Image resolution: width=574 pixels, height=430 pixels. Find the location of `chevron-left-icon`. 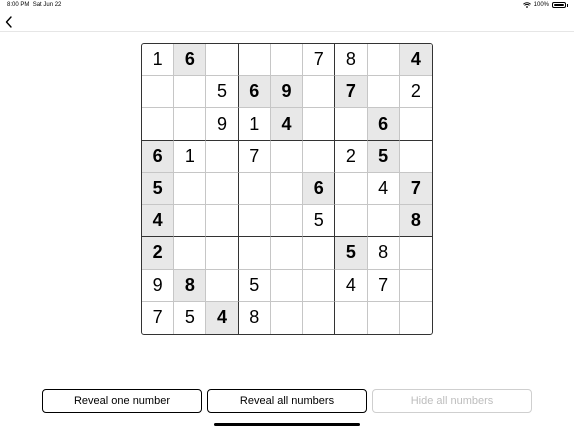

chevron-left-icon is located at coordinates (8, 22).